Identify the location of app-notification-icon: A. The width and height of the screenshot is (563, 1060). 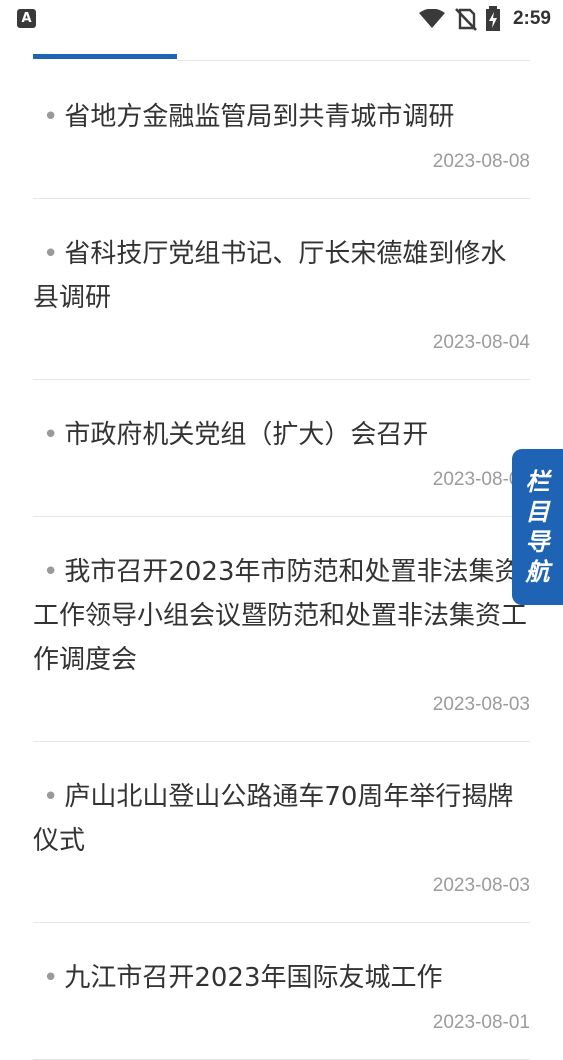
(26, 18).